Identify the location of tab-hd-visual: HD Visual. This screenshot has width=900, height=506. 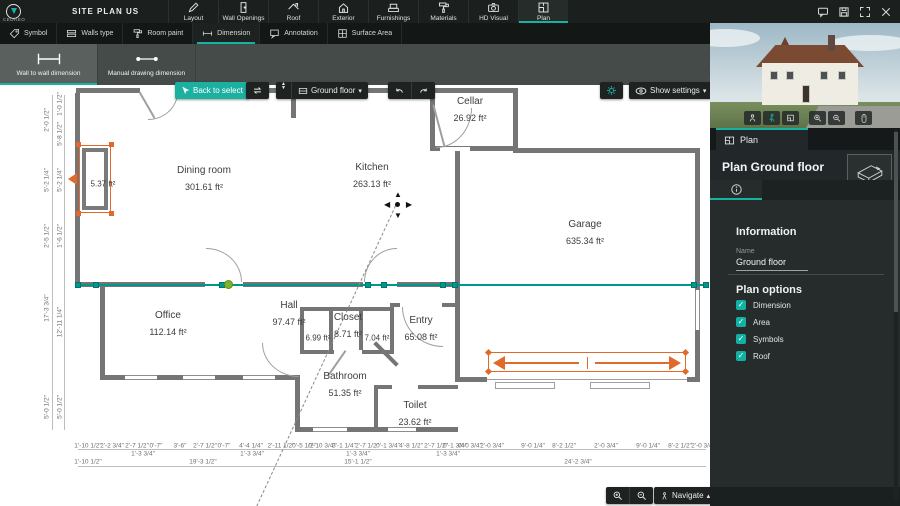
(493, 11).